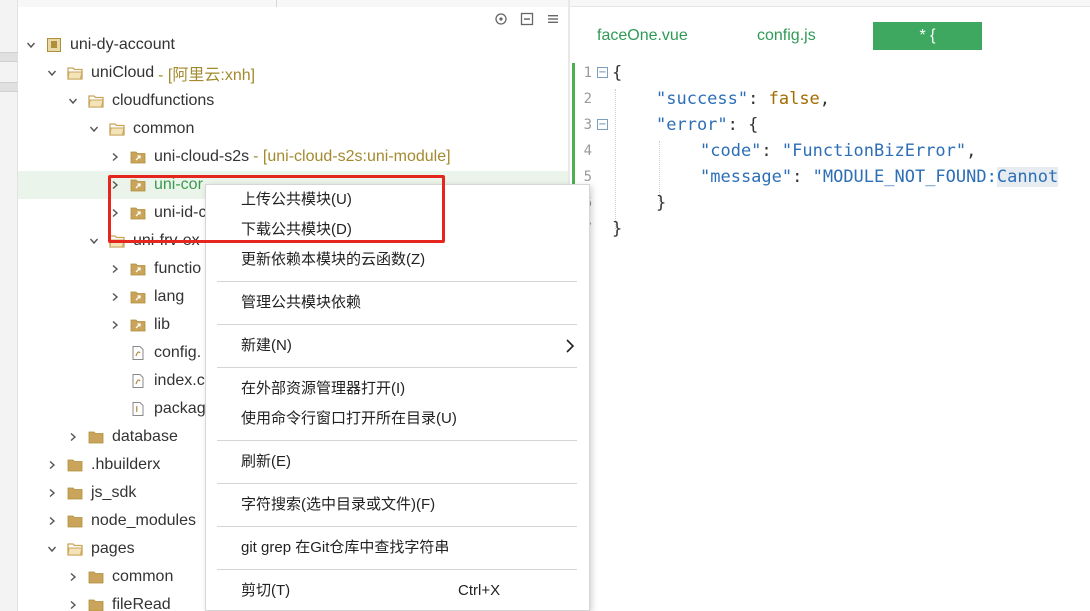  Describe the element at coordinates (293, 45) in the screenshot. I see `tree-row: uni-dy-account` at that location.